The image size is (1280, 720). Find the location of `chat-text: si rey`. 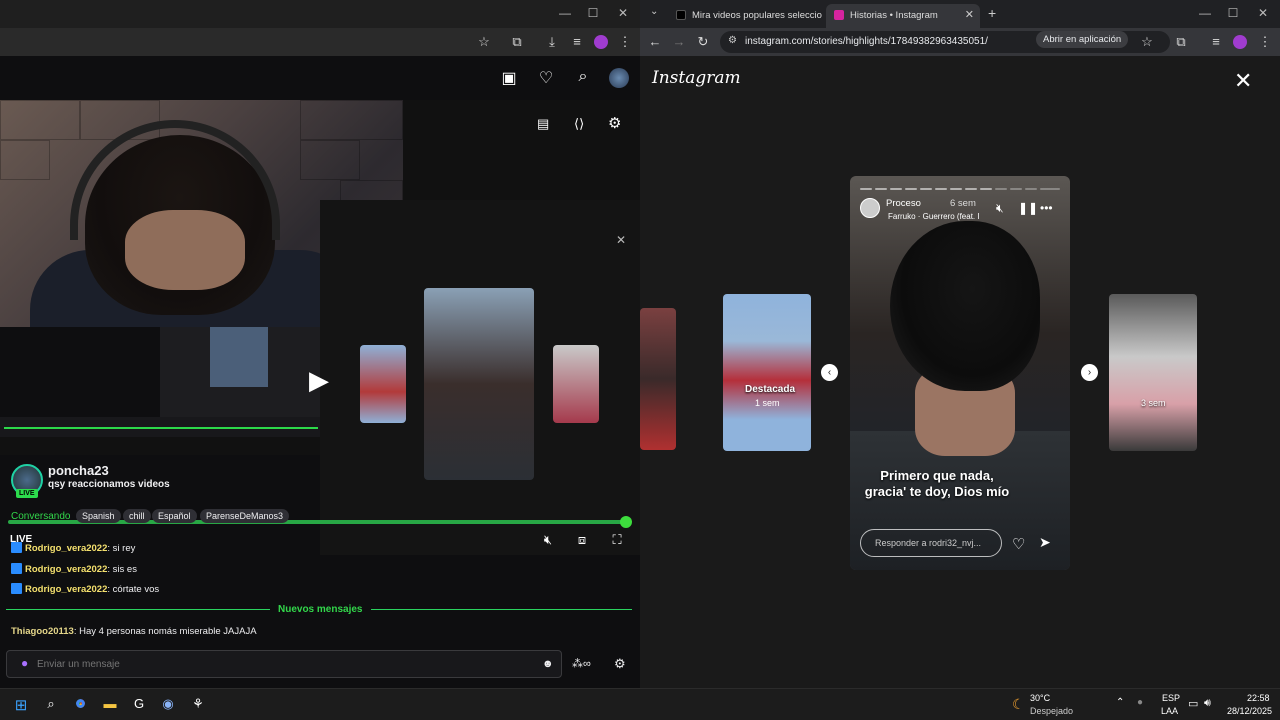

chat-text: si rey is located at coordinates (124, 548).